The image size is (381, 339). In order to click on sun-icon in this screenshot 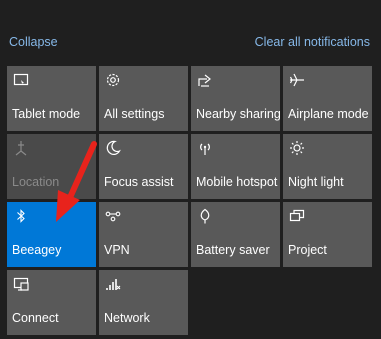, I will do `click(297, 148)`.